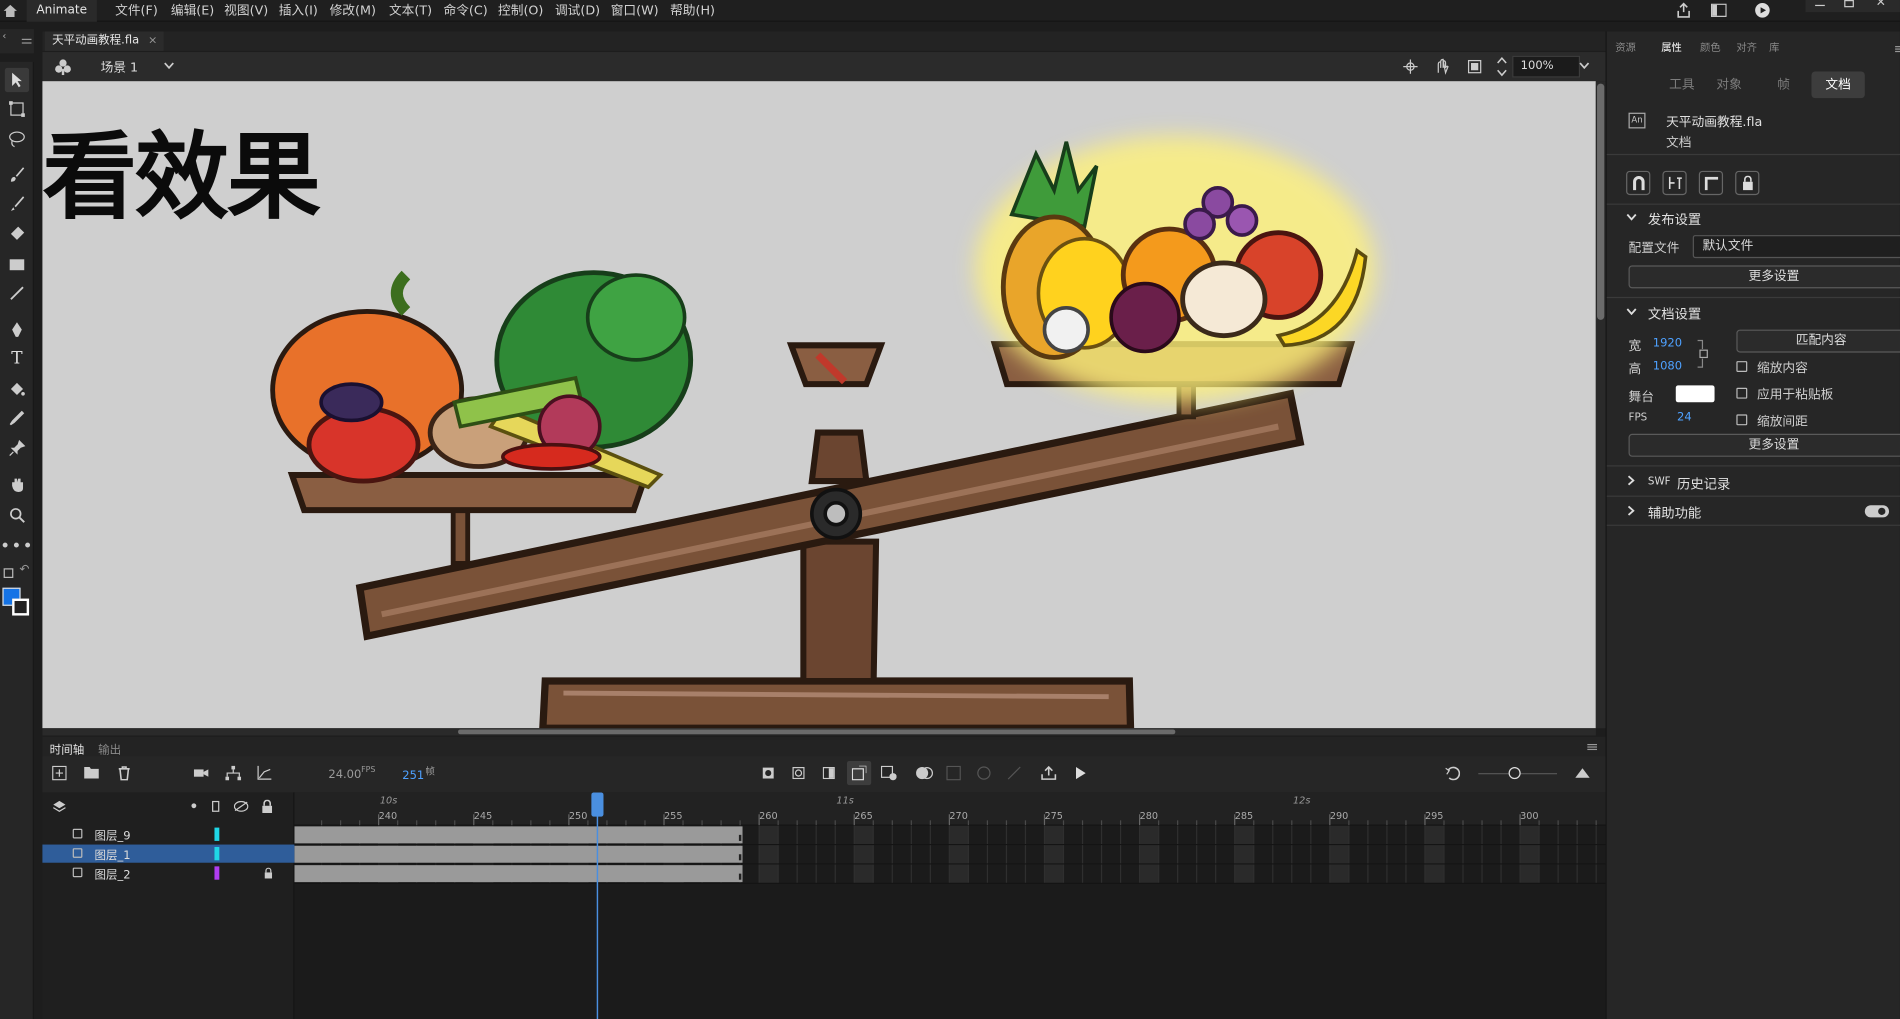 The height and width of the screenshot is (1019, 1900). Describe the element at coordinates (859, 773) in the screenshot. I see `onion-skin-button` at that location.